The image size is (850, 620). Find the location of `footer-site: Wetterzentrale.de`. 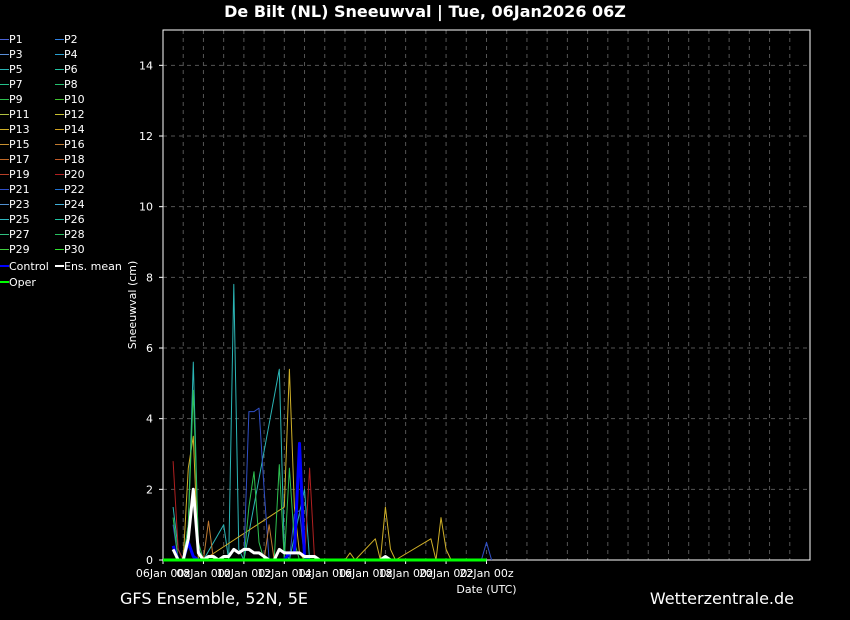

footer-site: Wetterzentrale.de is located at coordinates (721, 598).